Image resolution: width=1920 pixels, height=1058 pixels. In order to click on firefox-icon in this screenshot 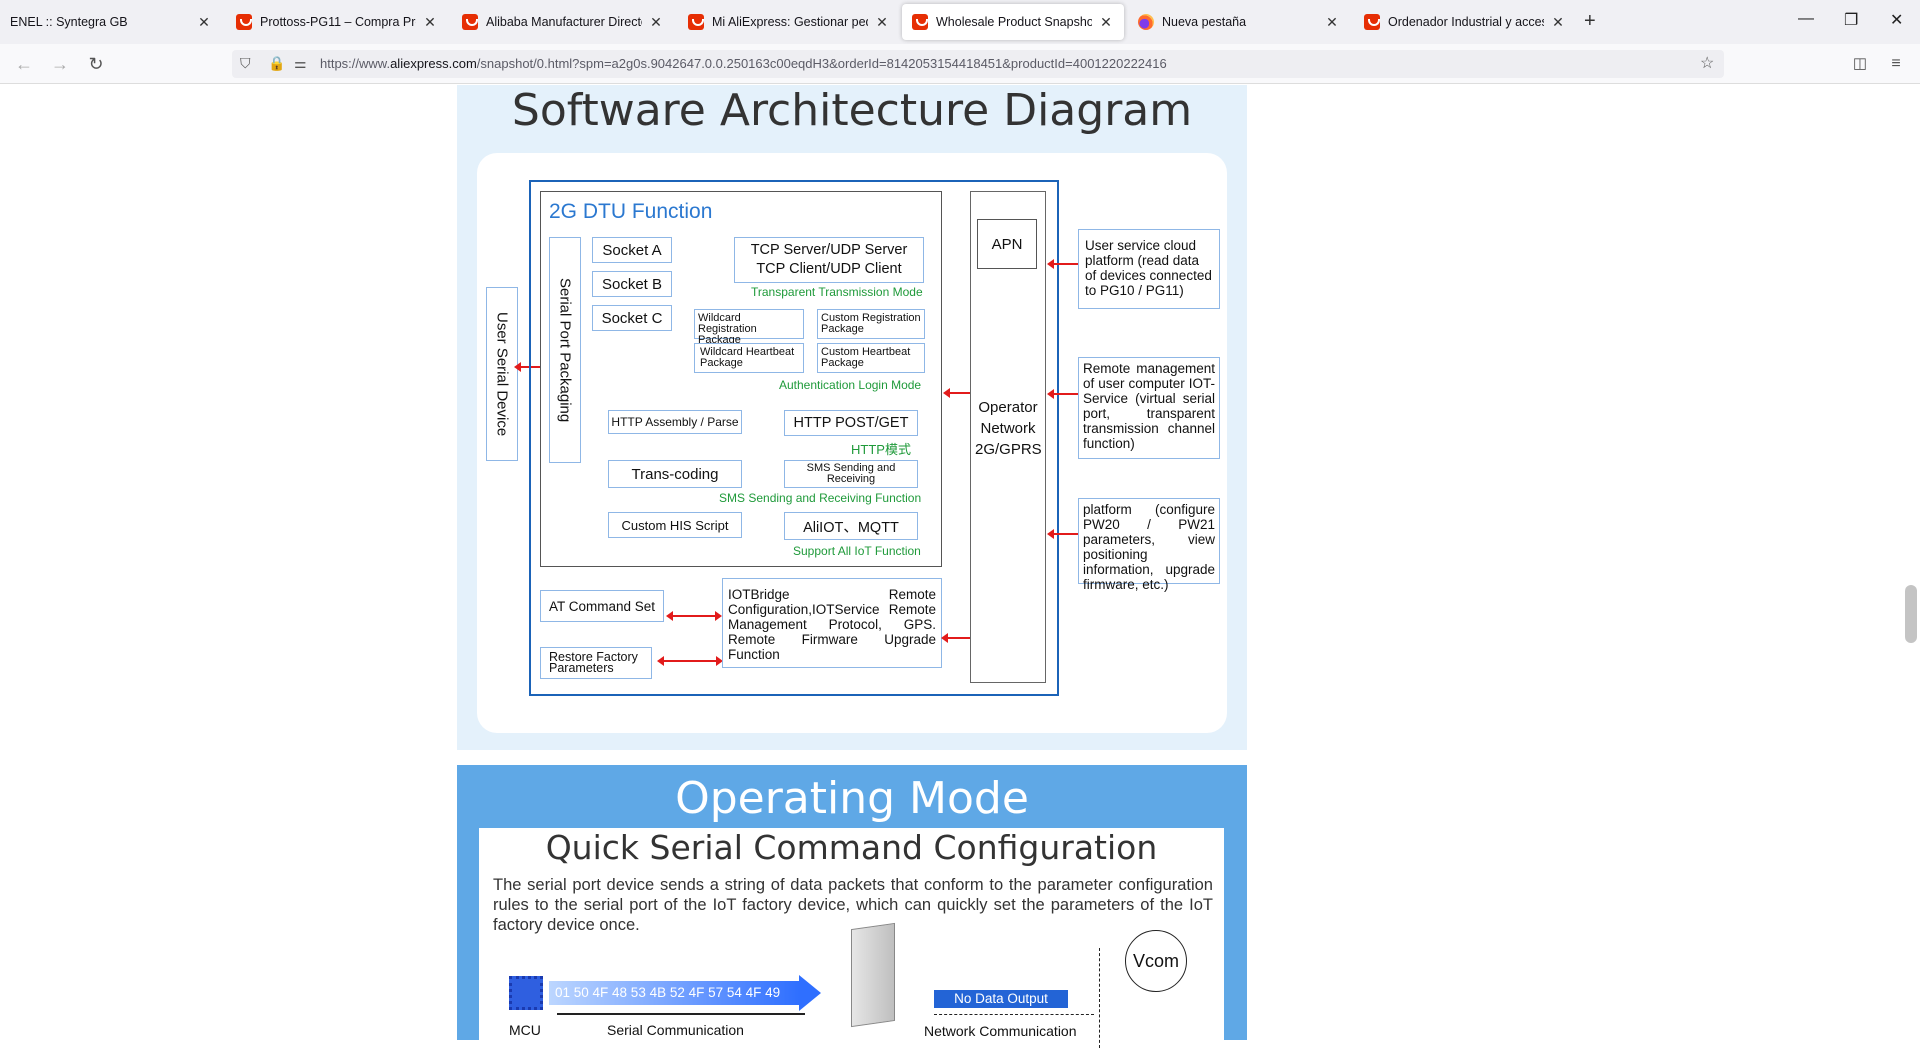, I will do `click(1146, 22)`.